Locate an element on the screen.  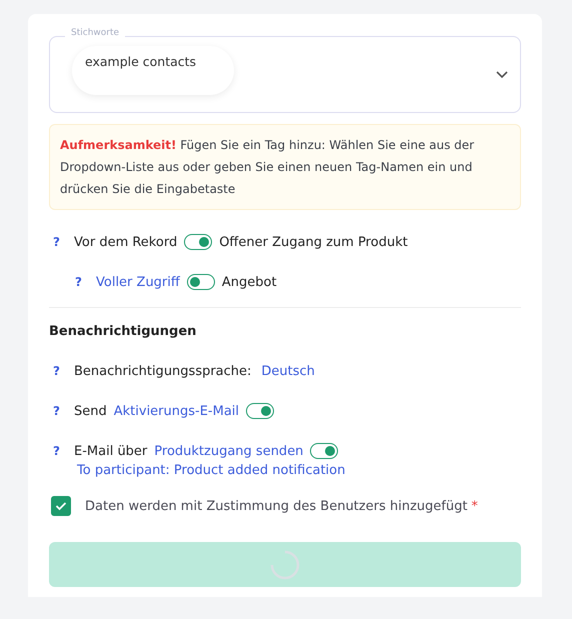
email-link: Produktzugang senden is located at coordinates (229, 451).